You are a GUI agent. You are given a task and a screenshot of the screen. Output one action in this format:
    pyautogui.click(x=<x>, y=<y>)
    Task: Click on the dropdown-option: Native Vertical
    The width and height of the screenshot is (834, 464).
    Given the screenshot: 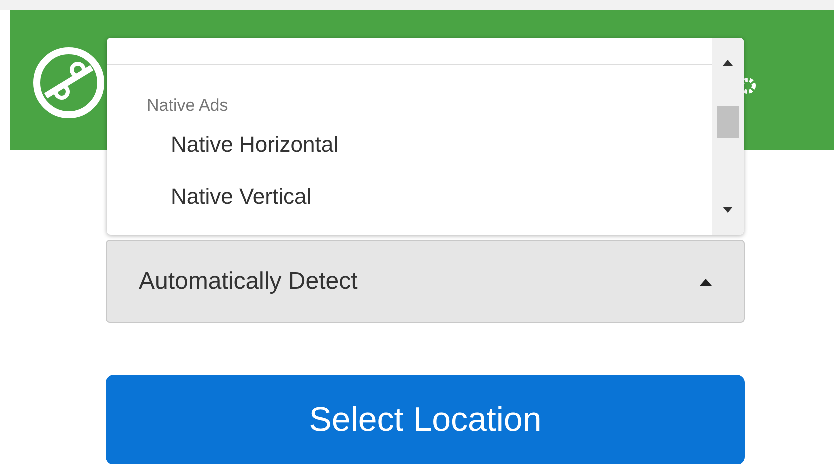 What is the action you would take?
    pyautogui.click(x=409, y=196)
    